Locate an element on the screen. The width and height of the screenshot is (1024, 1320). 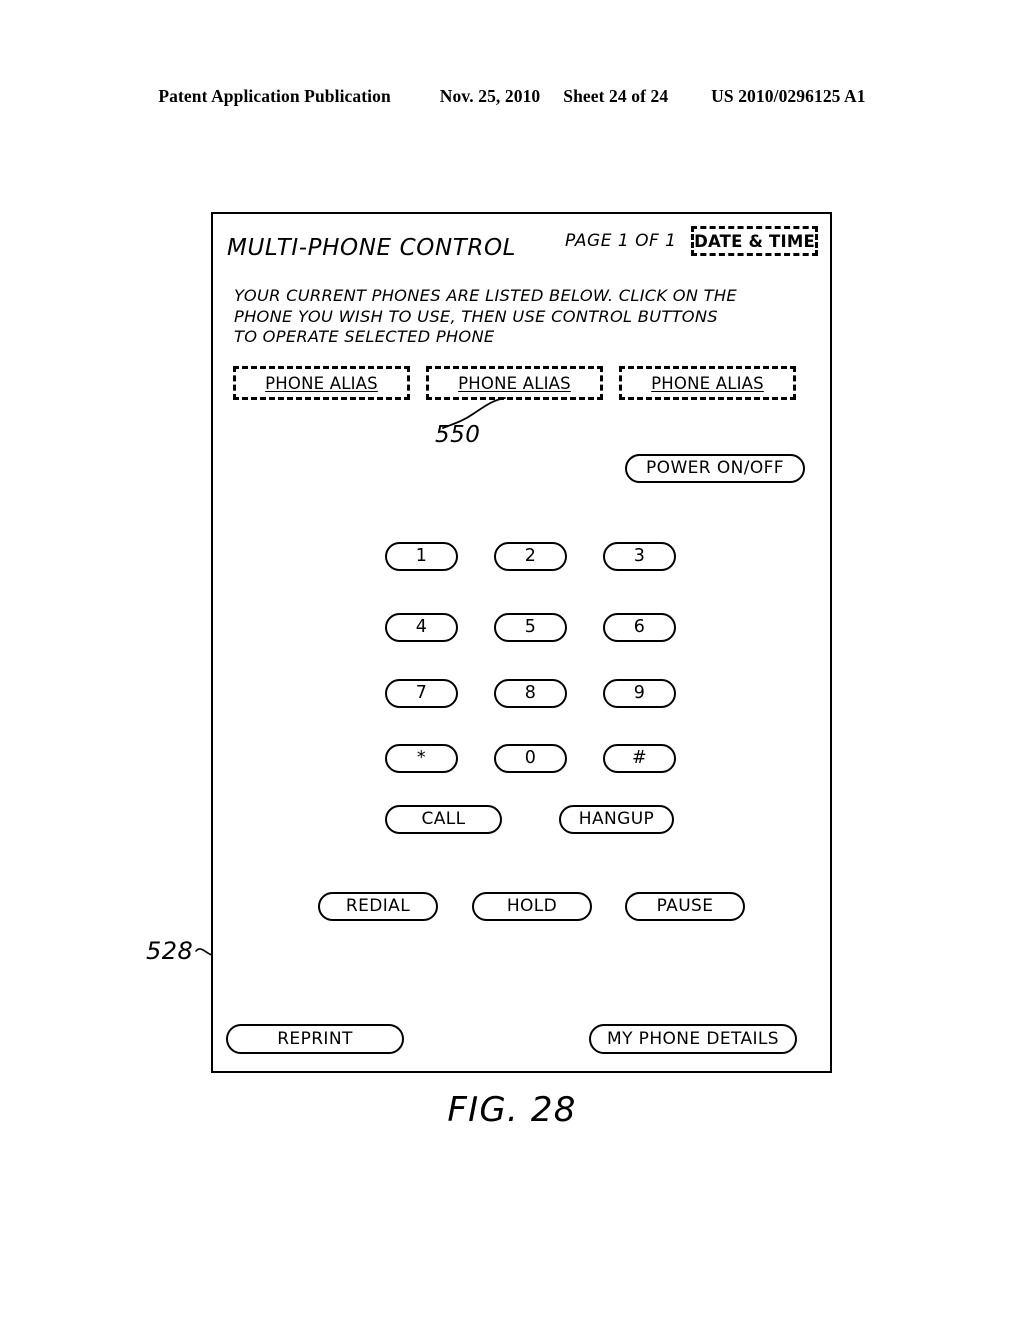
keypad-button-4: 4 is located at coordinates (421, 627).